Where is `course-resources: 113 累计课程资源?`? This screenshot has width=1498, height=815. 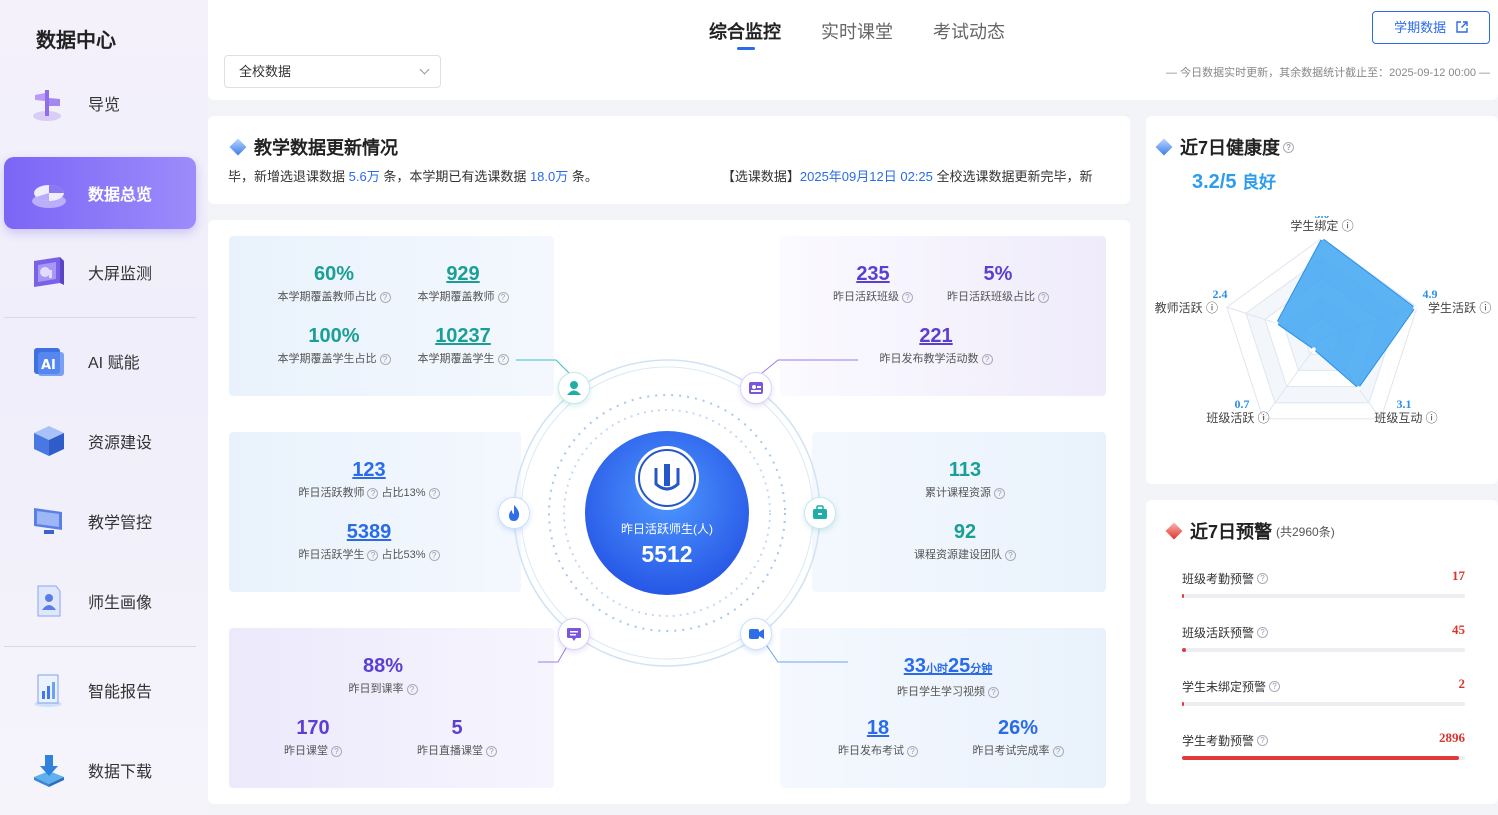
course-resources: 113 累计课程资源? is located at coordinates (965, 479).